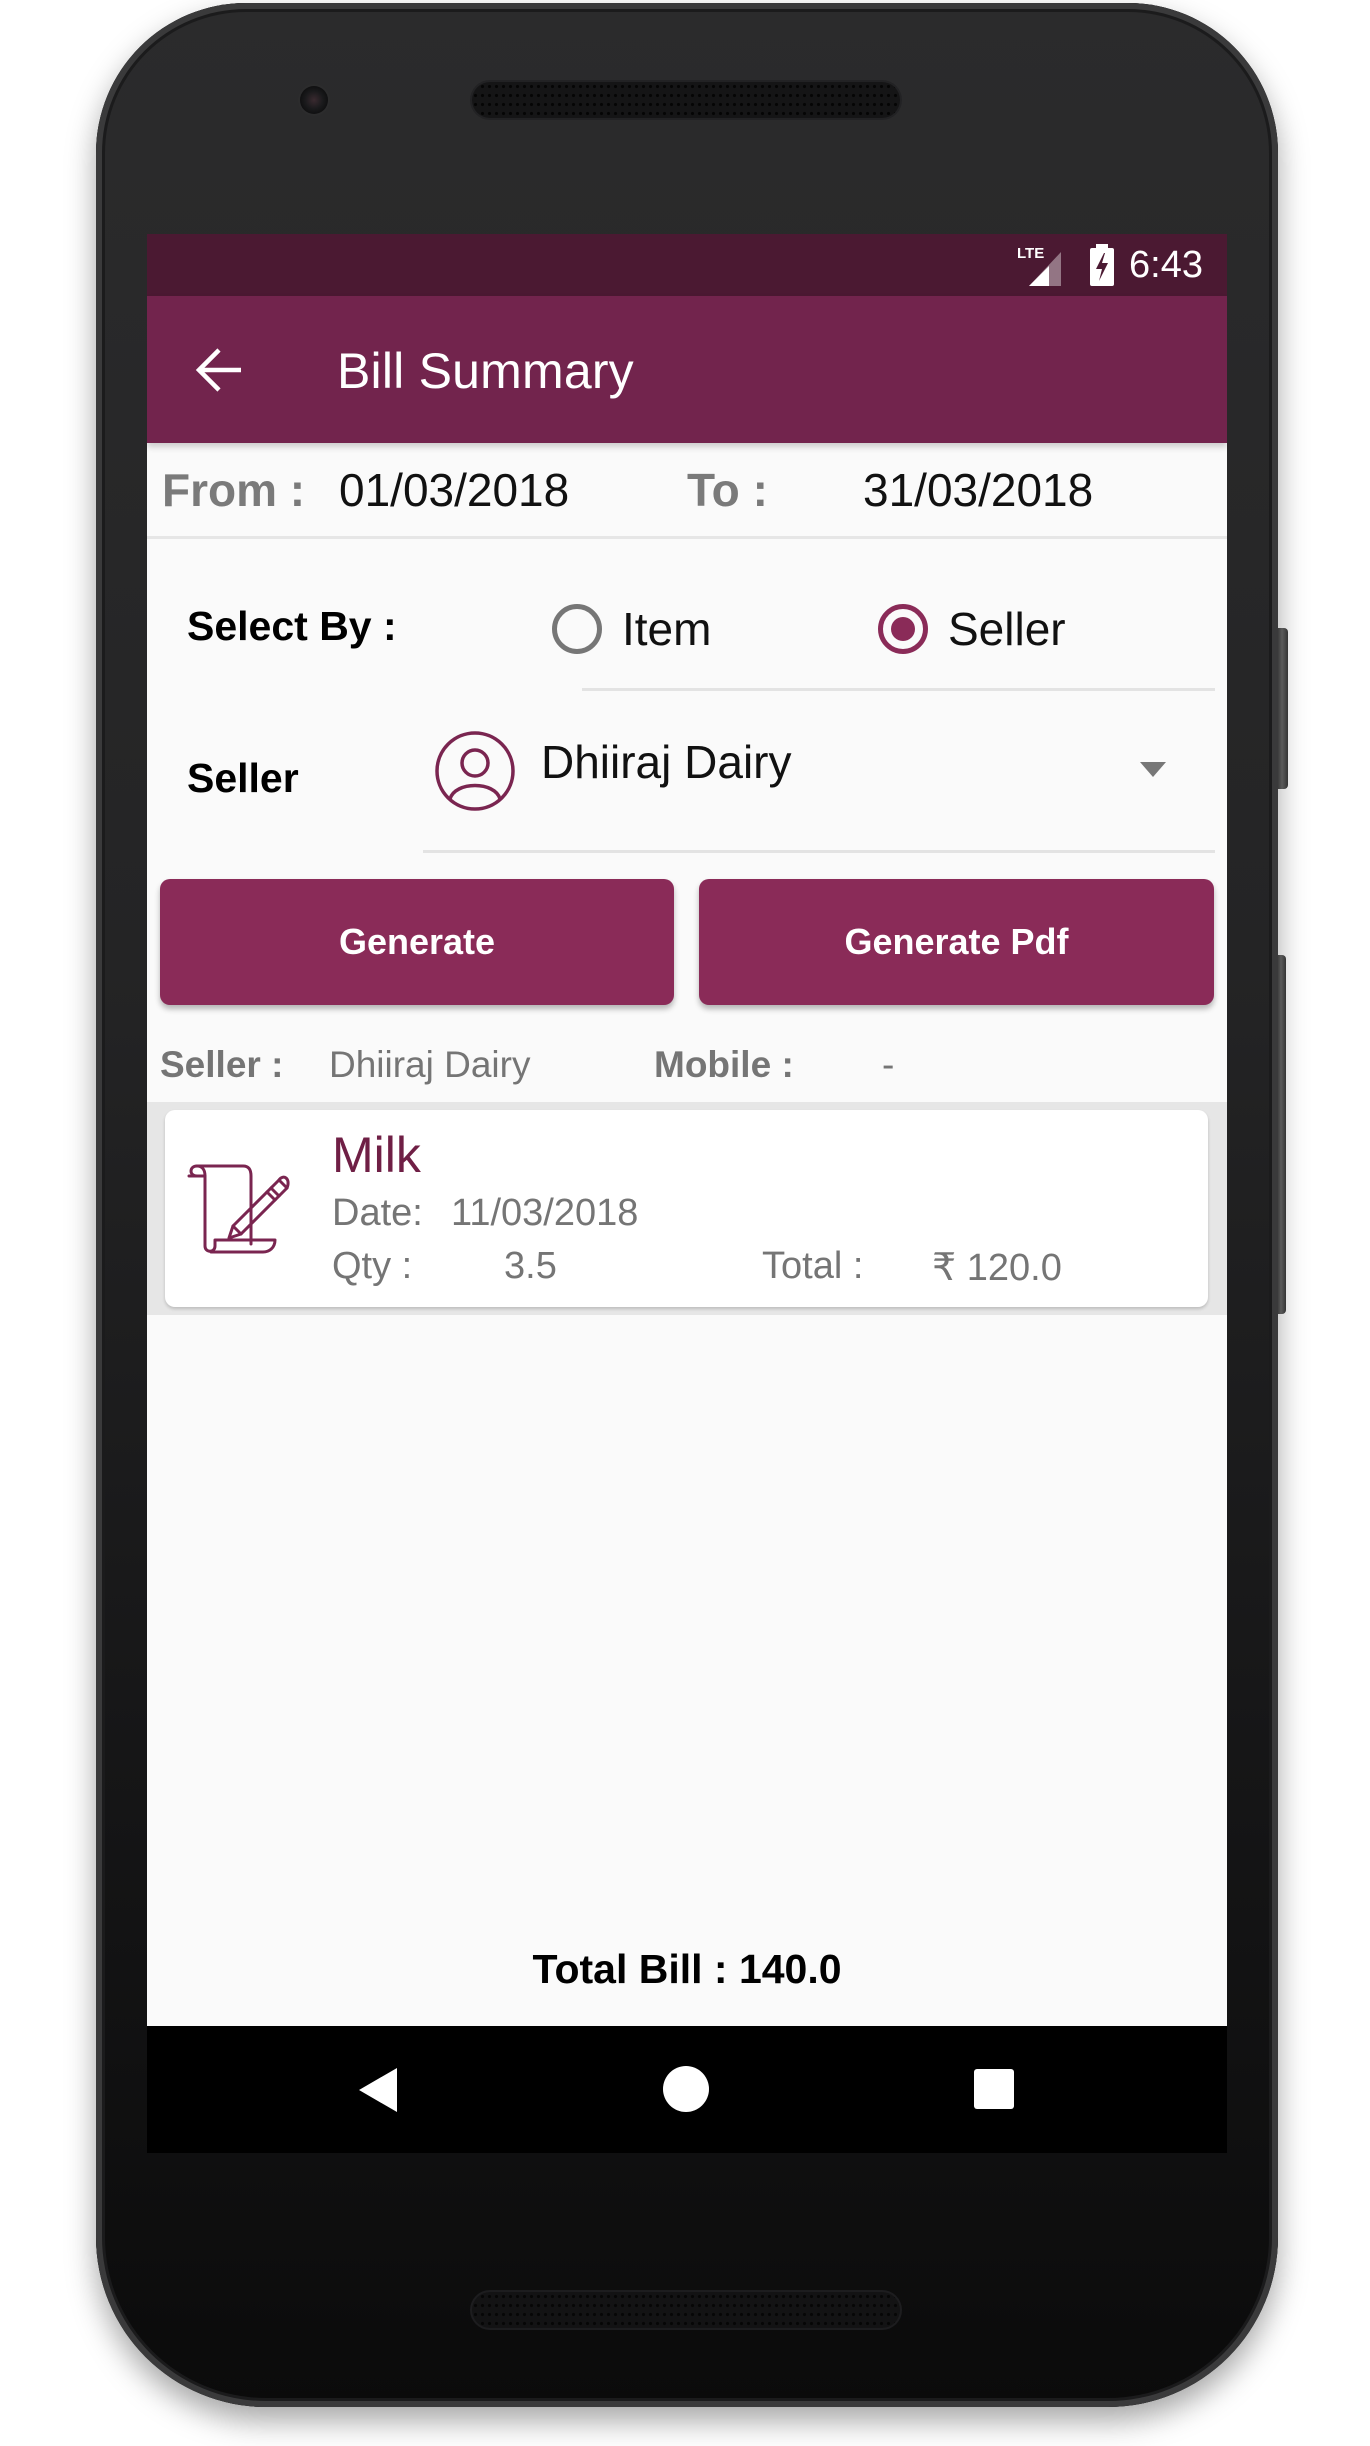 The height and width of the screenshot is (2446, 1370). What do you see at coordinates (1102, 265) in the screenshot?
I see `battery-charging-icon` at bounding box center [1102, 265].